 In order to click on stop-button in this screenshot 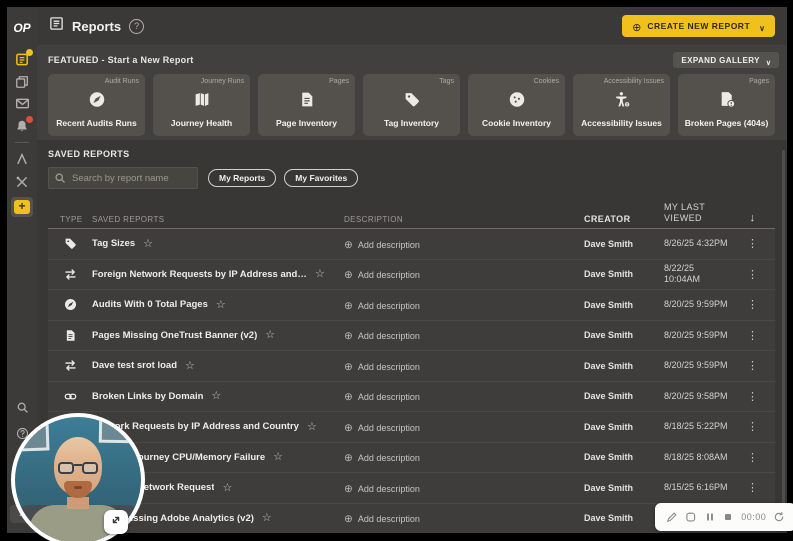, I will do `click(728, 517)`.